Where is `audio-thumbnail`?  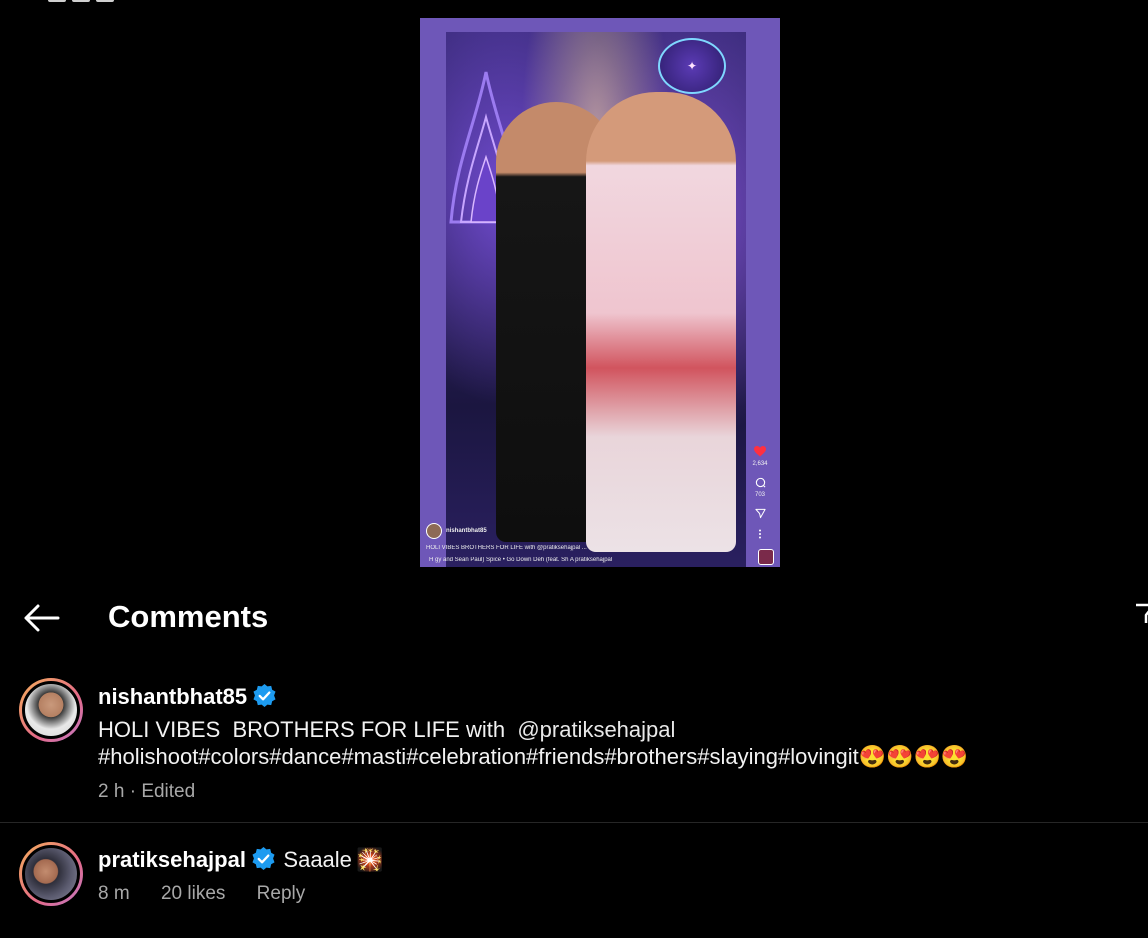 audio-thumbnail is located at coordinates (766, 557).